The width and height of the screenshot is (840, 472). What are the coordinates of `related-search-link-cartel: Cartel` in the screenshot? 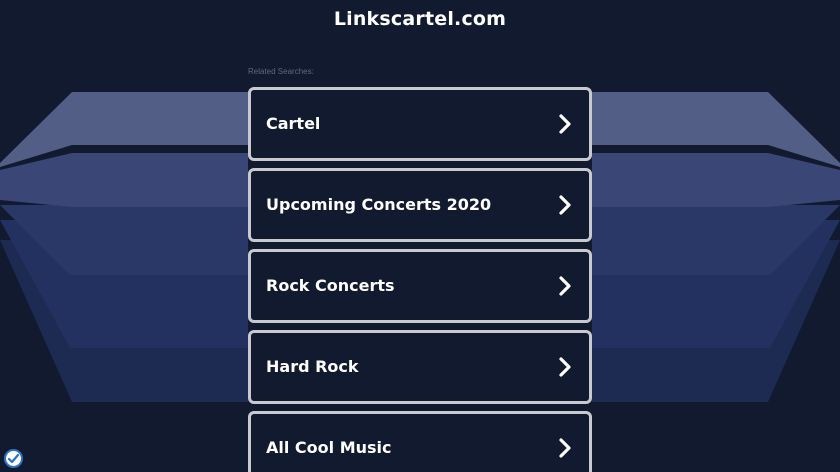 It's located at (420, 124).